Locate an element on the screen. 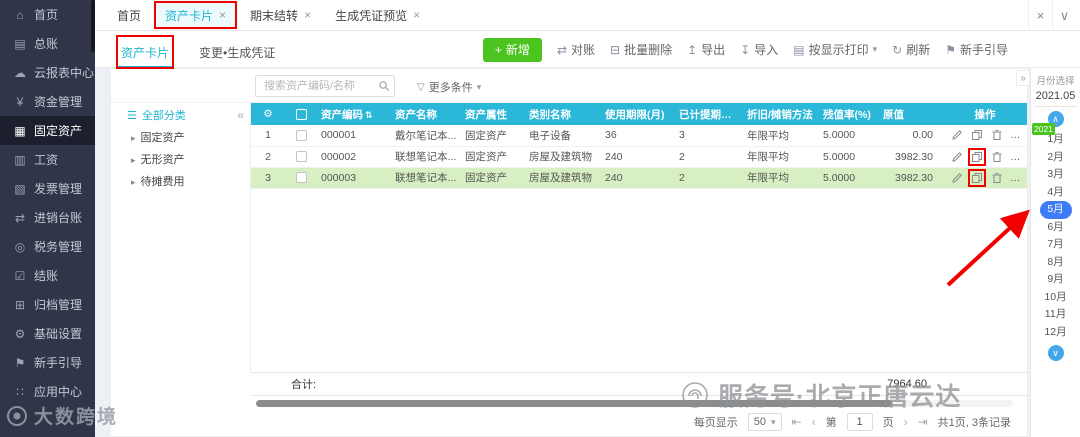 This screenshot has height=437, width=1080. table-header-cell: 资产编码 ⇅ is located at coordinates (354, 114).